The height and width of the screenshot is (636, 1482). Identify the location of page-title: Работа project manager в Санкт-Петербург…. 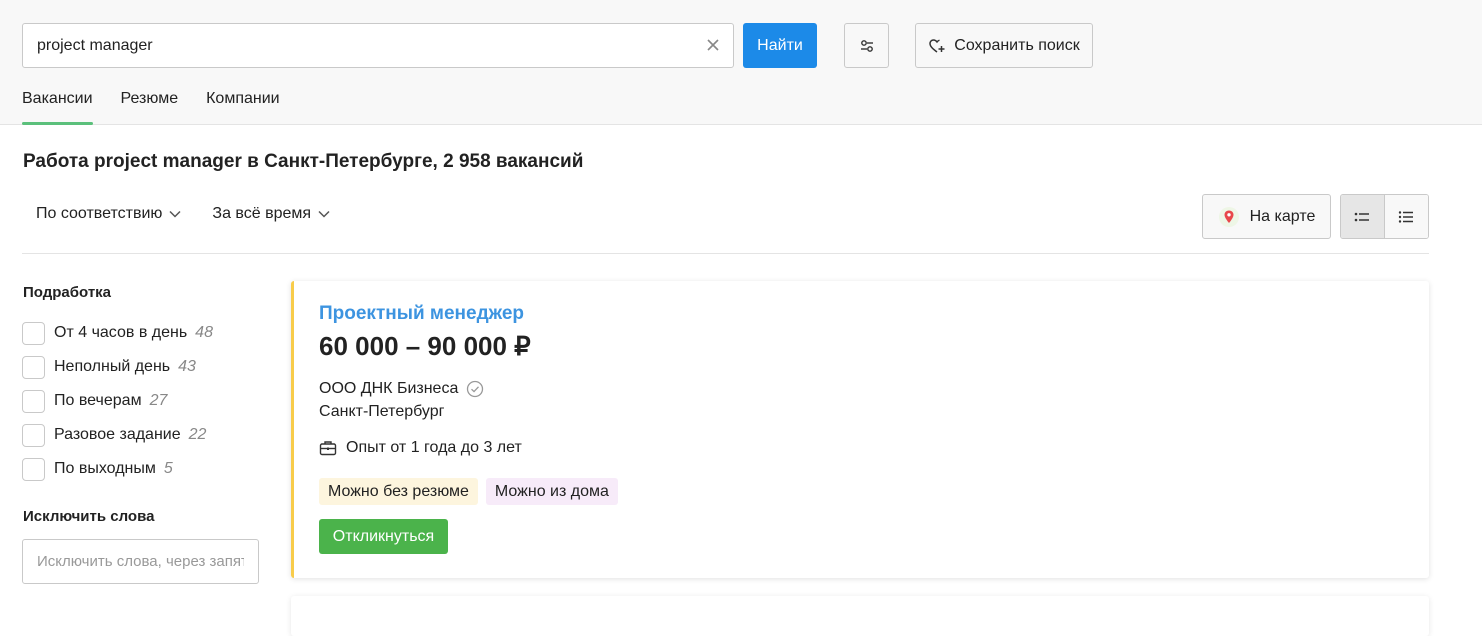
(303, 161).